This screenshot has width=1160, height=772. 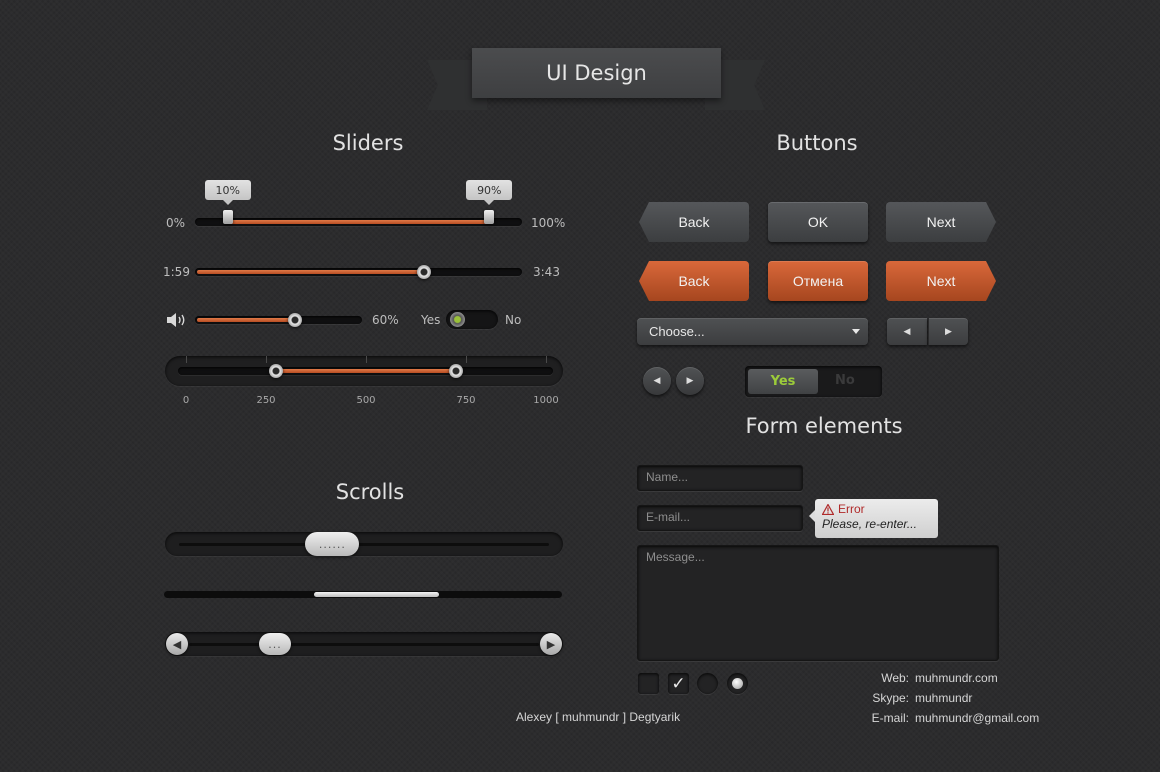 I want to click on round-next-button: ▶, so click(x=690, y=381).